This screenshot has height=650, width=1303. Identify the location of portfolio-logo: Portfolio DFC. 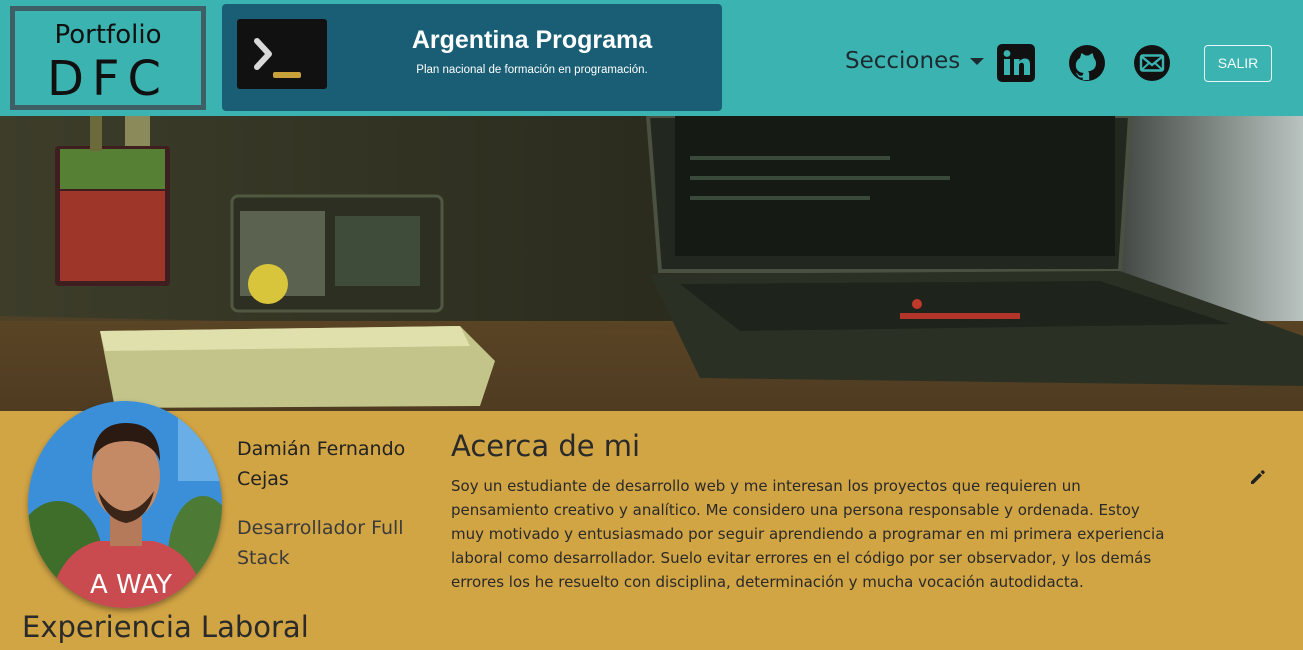
(108, 58).